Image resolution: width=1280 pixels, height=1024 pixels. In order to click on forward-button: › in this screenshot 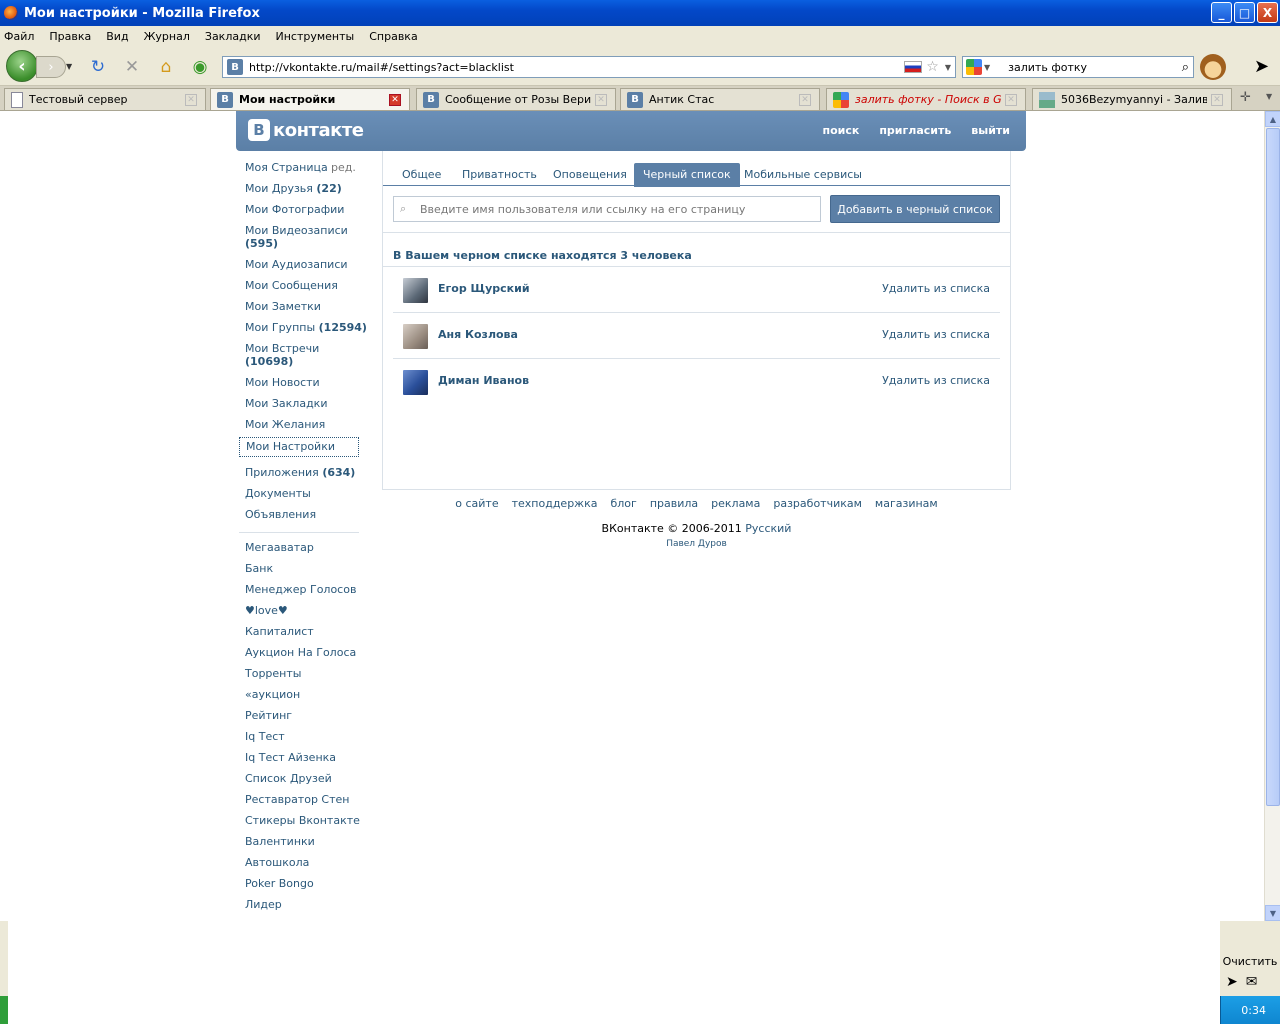, I will do `click(51, 67)`.